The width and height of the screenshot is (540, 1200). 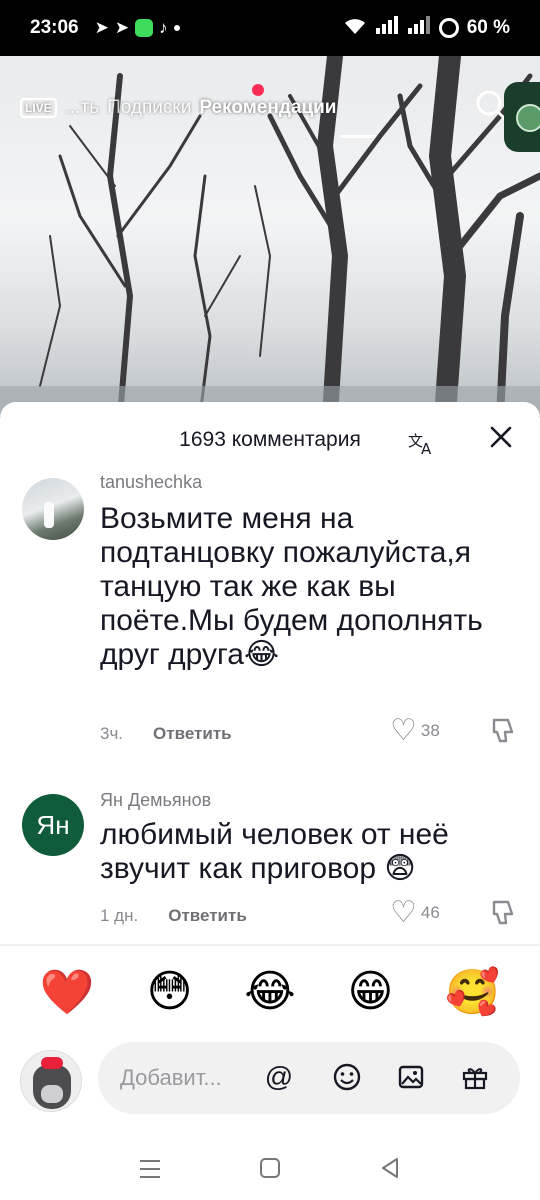 What do you see at coordinates (150, 1168) in the screenshot?
I see `menu-lines-icon` at bounding box center [150, 1168].